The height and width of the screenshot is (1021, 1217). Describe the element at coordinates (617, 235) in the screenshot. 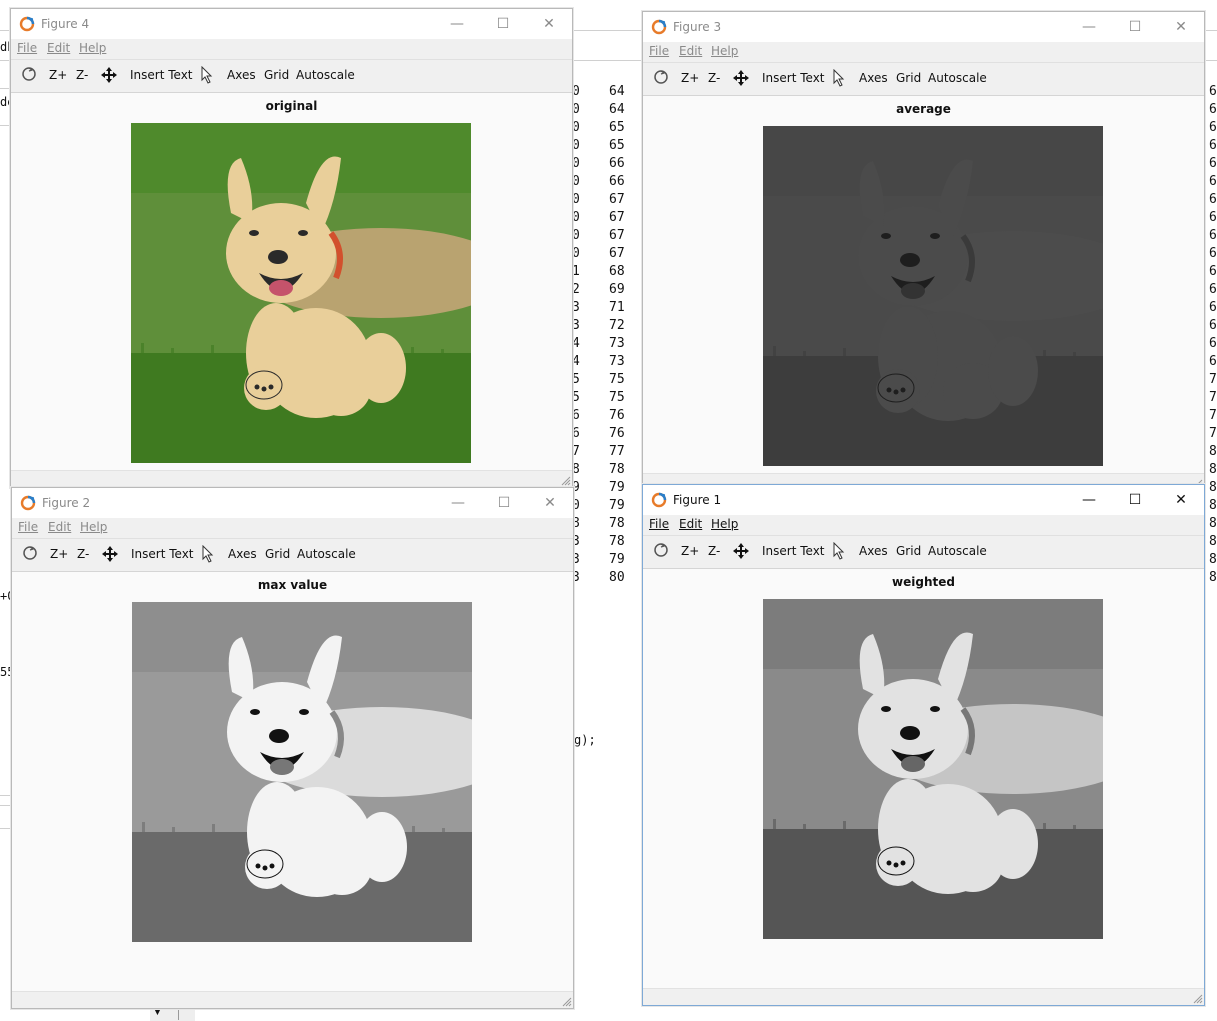

I see `editor-value: 67` at that location.